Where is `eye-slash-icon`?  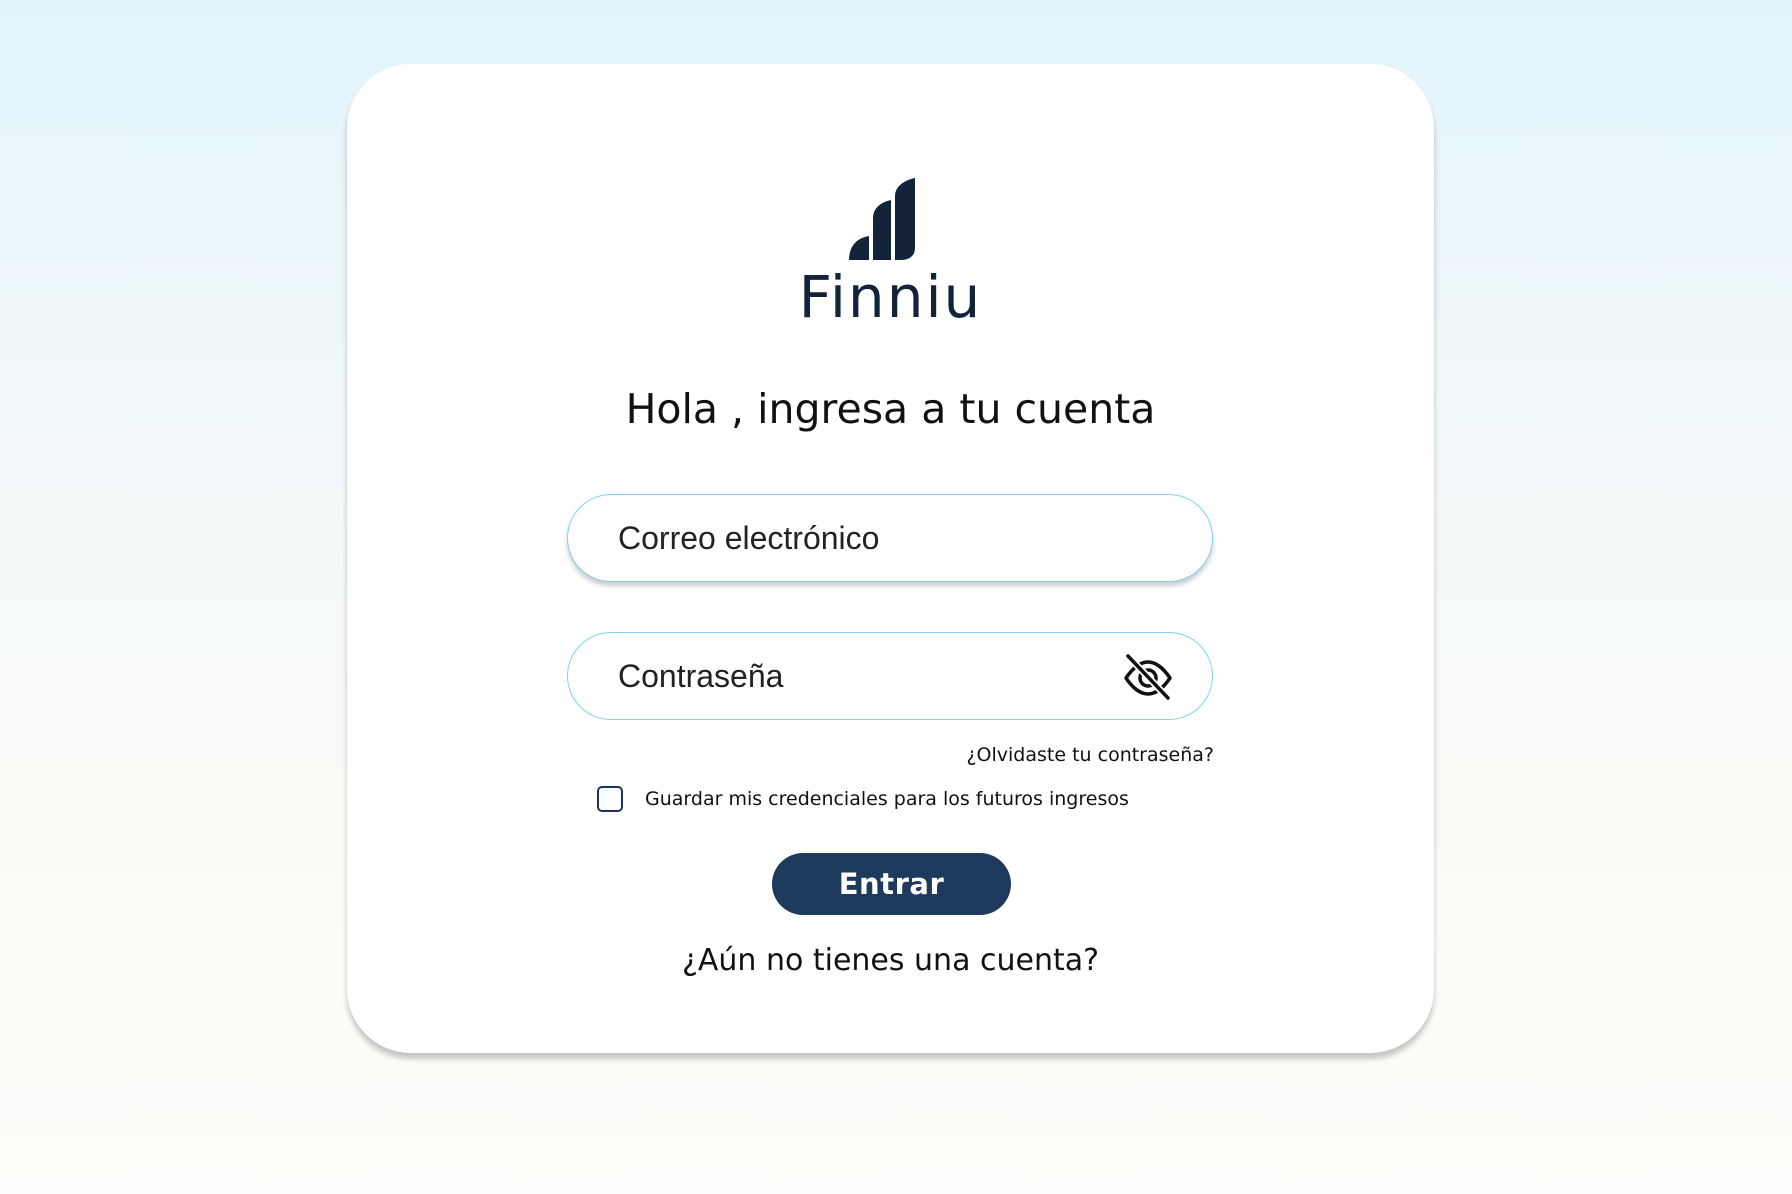
eye-slash-icon is located at coordinates (1148, 677).